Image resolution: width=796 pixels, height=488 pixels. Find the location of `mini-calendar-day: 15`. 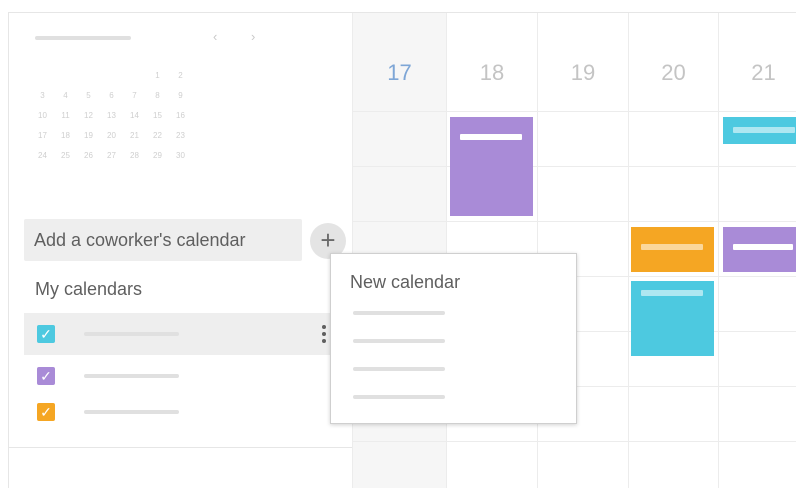

mini-calendar-day: 15 is located at coordinates (157, 115).